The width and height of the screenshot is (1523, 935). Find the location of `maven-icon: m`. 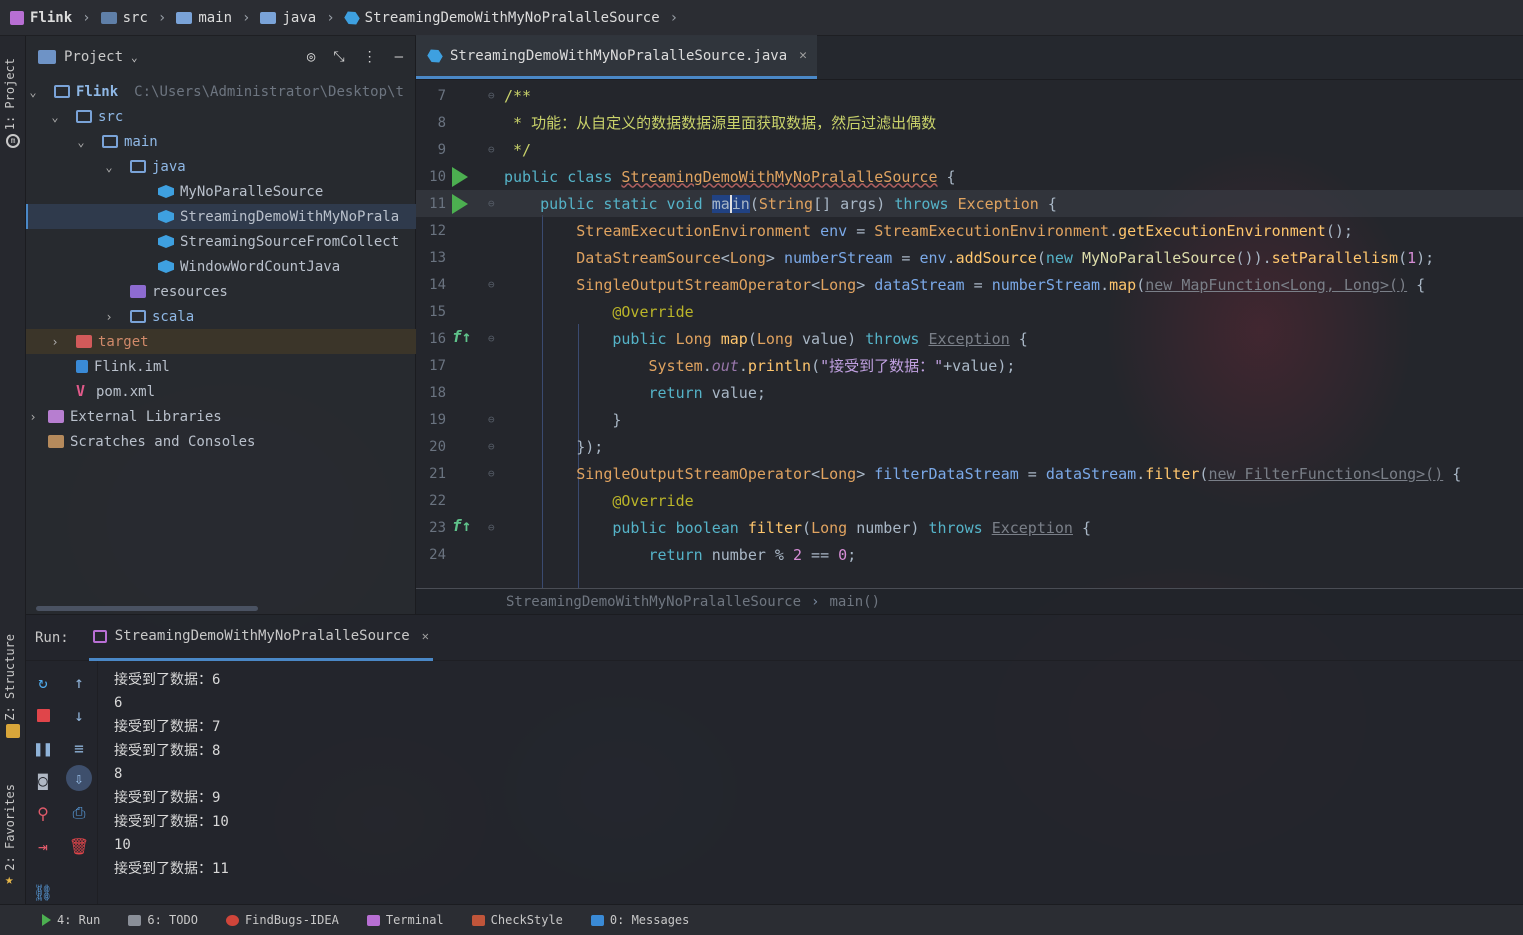

maven-icon: m is located at coordinates (13, 141).